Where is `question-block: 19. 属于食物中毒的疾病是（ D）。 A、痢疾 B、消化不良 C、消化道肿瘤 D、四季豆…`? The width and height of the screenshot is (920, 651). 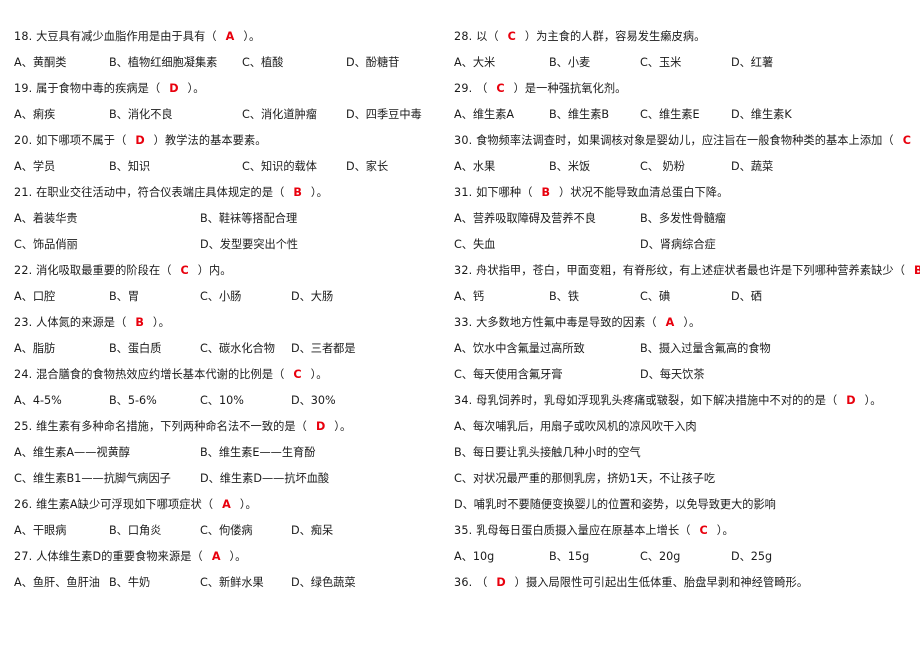
question-block: 19. 属于食物中毒的疾病是（ D）。 A、痢疾 B、消化不良 C、消化道肿瘤 D、四季豆… is located at coordinates (223, 102).